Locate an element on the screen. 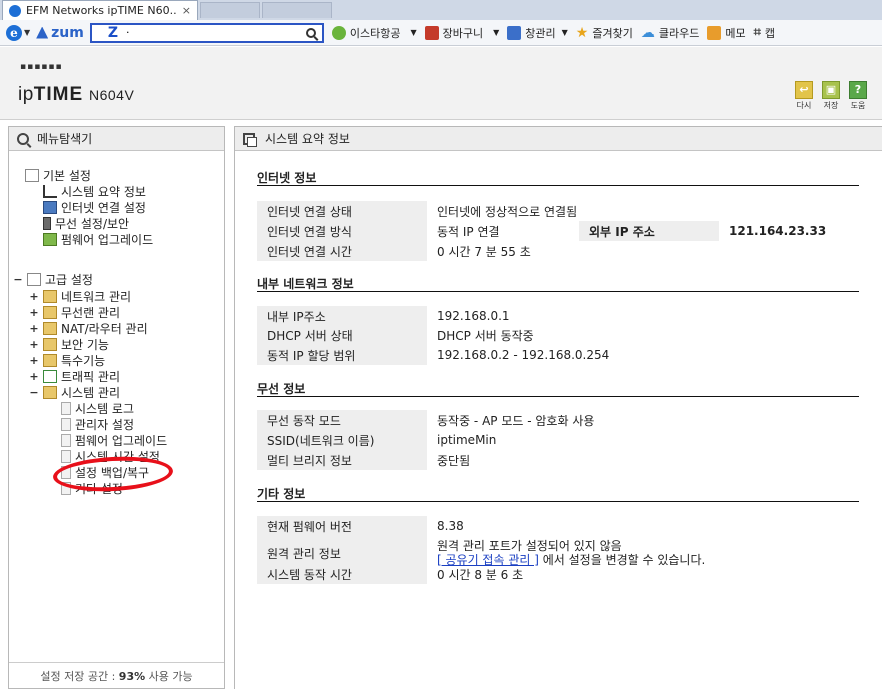  tree-item-network: + 네트워크 관리 is located at coordinates (80, 296).